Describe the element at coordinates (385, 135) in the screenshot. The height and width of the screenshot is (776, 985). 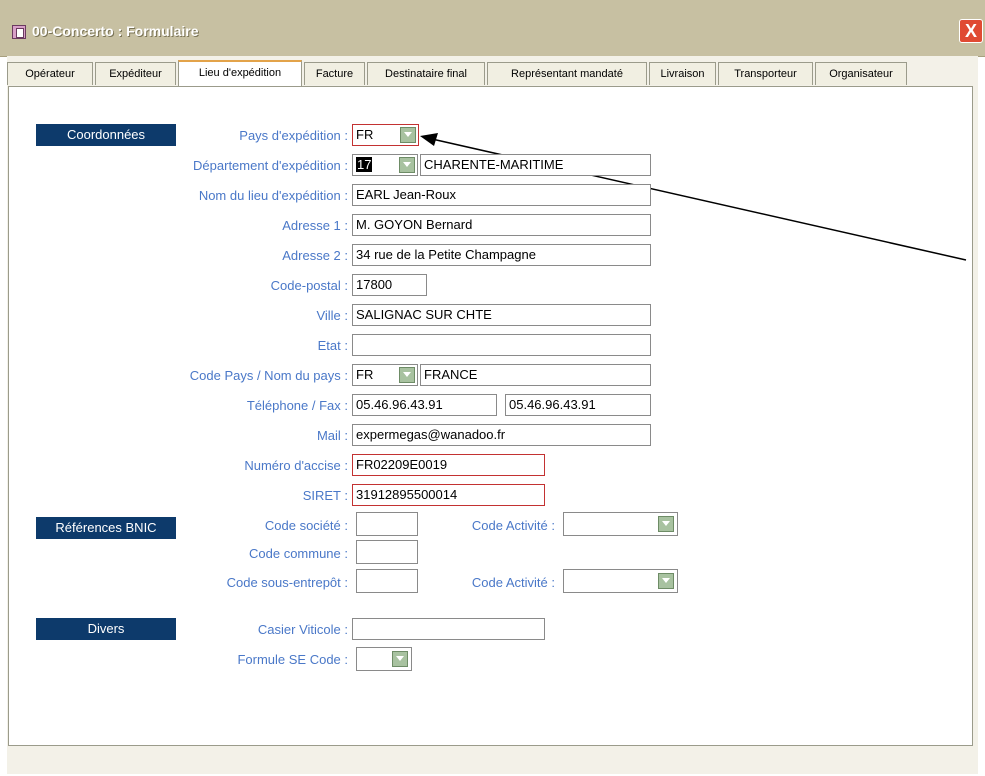
I see `pays-expedition-select: FR` at that location.